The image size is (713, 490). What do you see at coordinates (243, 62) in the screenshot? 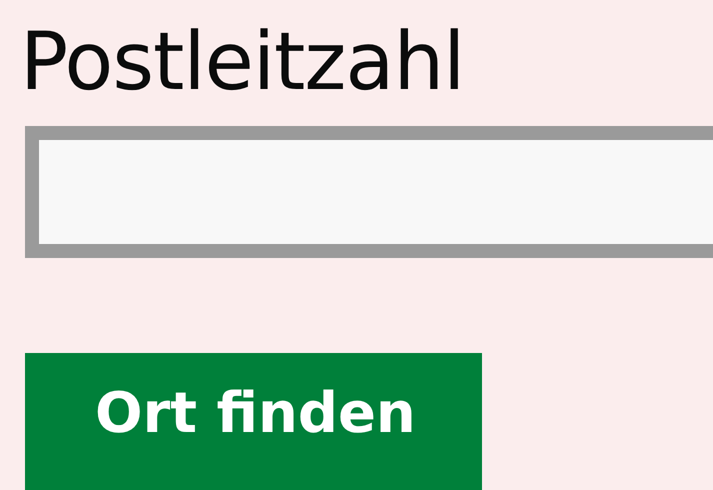
I see `field-label: Postleitzahl` at bounding box center [243, 62].